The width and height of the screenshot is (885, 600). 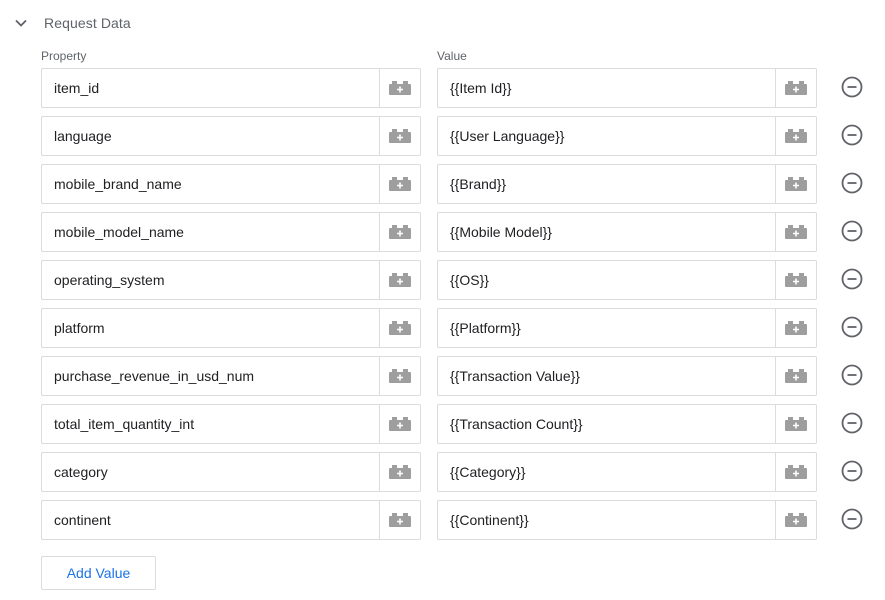 I want to click on value-field: {{User Language}}, so click(x=627, y=136).